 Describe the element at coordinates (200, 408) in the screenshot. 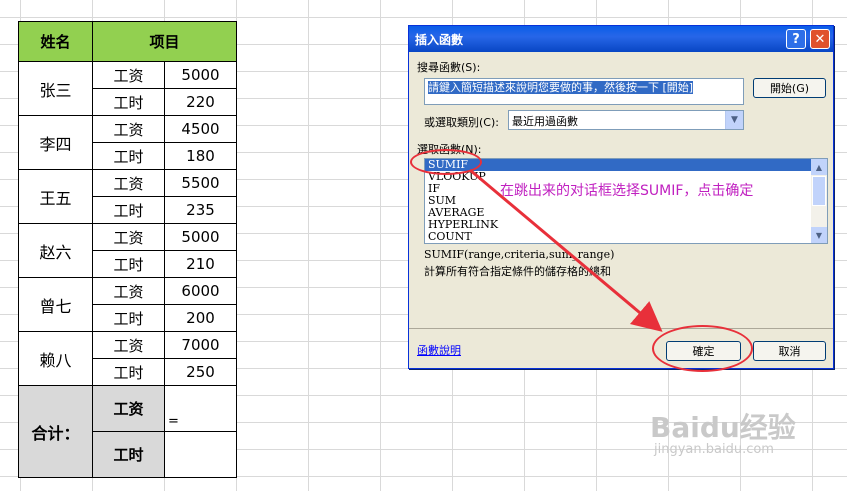

I see `formula-input-cell: =` at that location.